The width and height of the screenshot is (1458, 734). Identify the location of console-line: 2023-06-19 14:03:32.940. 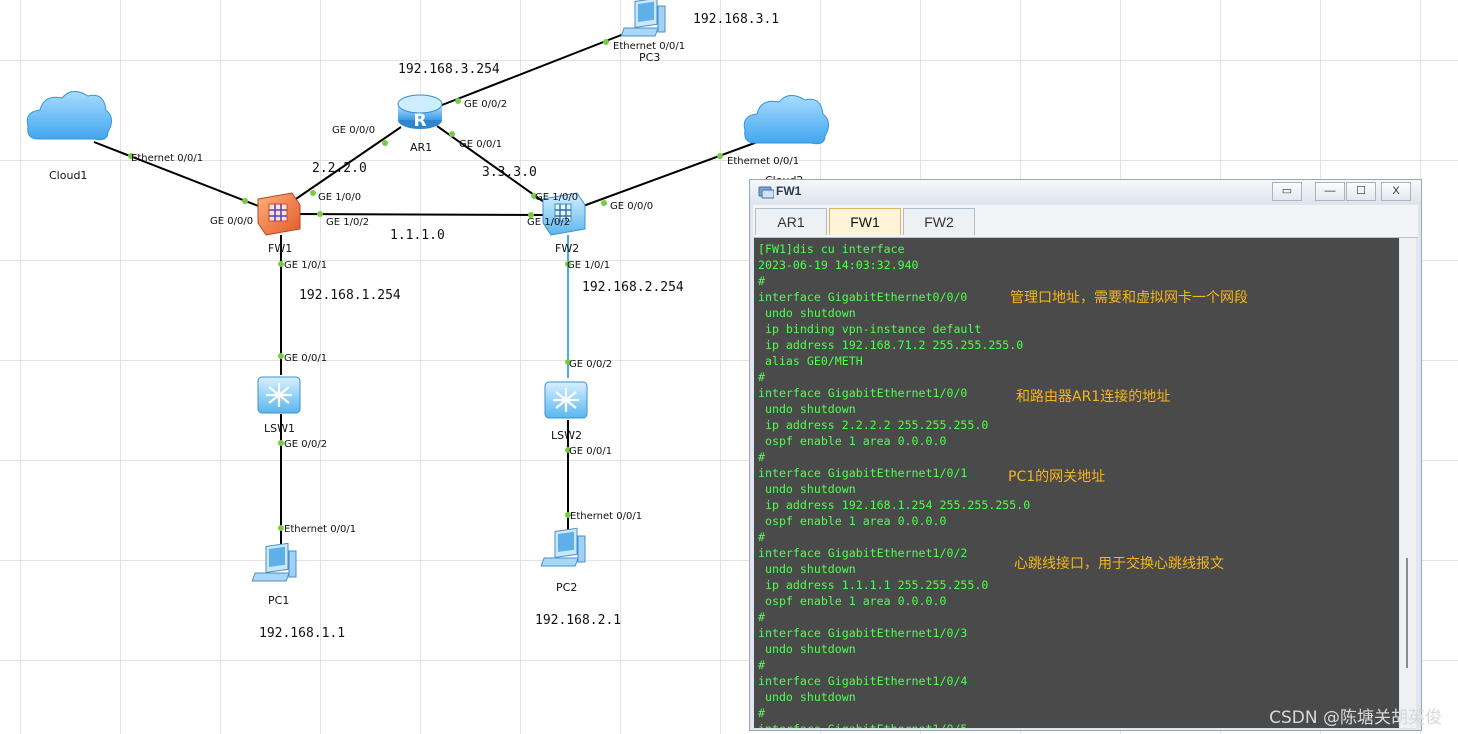
(838, 265).